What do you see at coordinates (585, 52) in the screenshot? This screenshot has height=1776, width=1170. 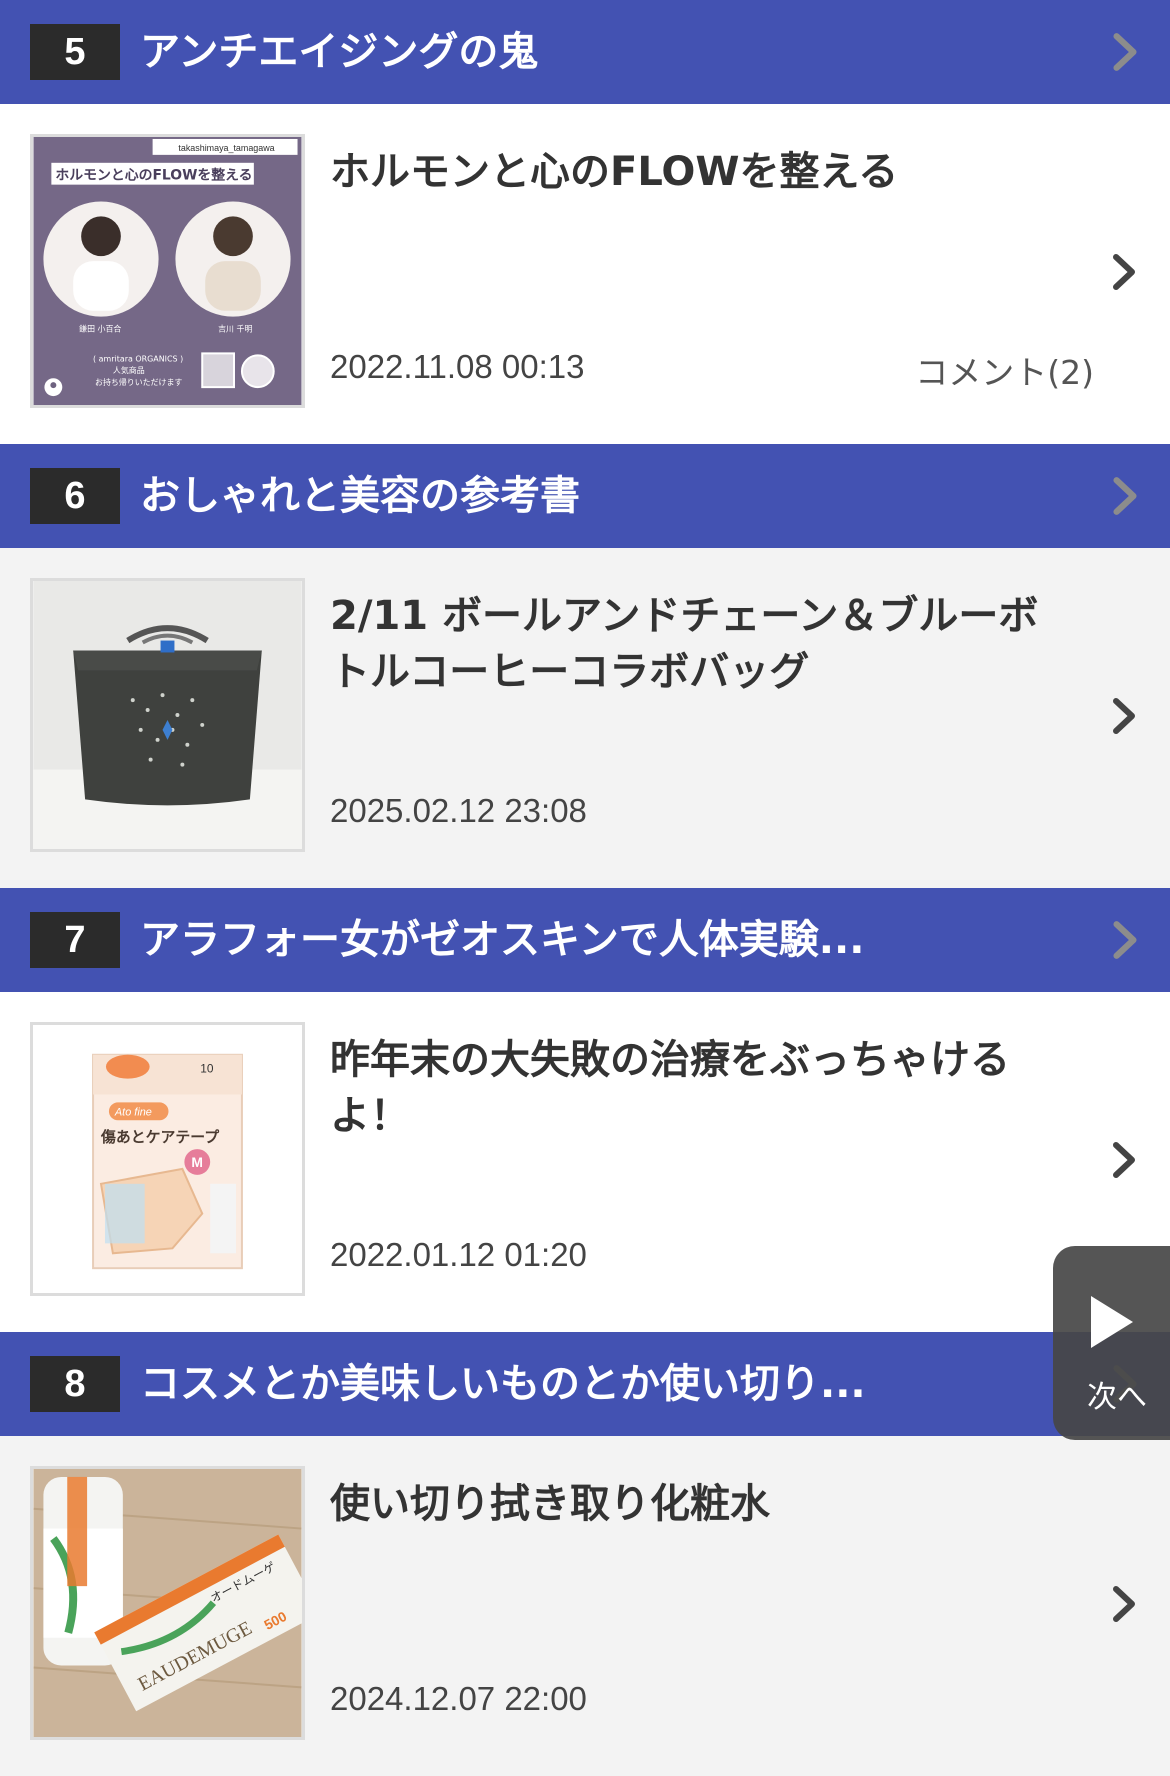 I see `blog-header-rank-5: 5 アンチエイジングの鬼` at bounding box center [585, 52].